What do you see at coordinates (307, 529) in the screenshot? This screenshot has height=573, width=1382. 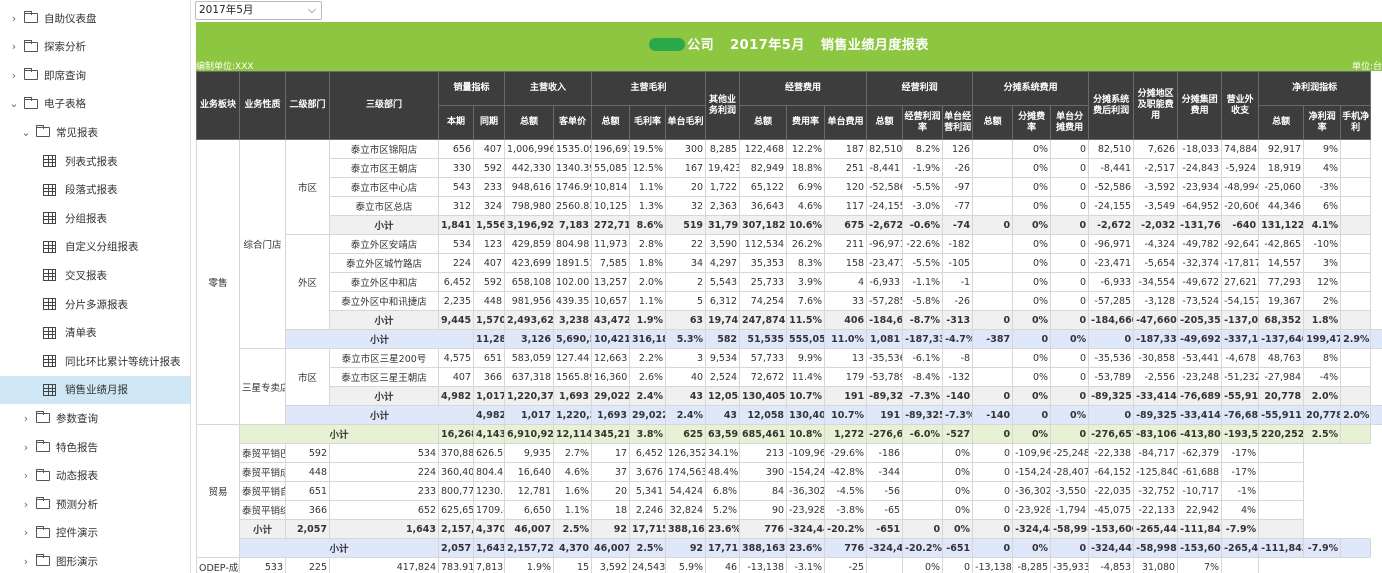 I see `value-cell: 2,057` at bounding box center [307, 529].